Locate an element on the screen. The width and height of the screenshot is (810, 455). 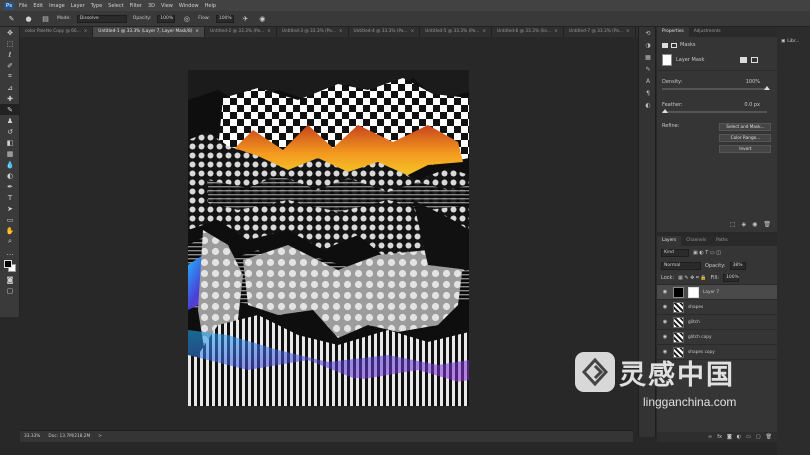
screen-mode-icon: ▢ is located at coordinates (10, 290).